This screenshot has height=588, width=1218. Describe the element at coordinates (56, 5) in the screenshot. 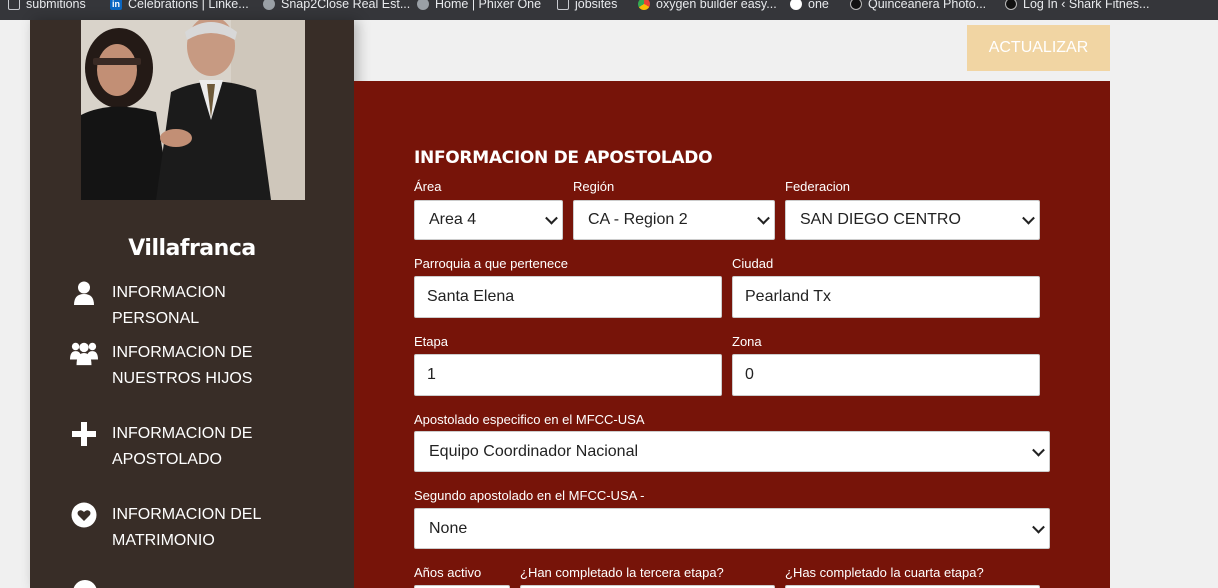

I see `bookmark-label: submitions` at that location.